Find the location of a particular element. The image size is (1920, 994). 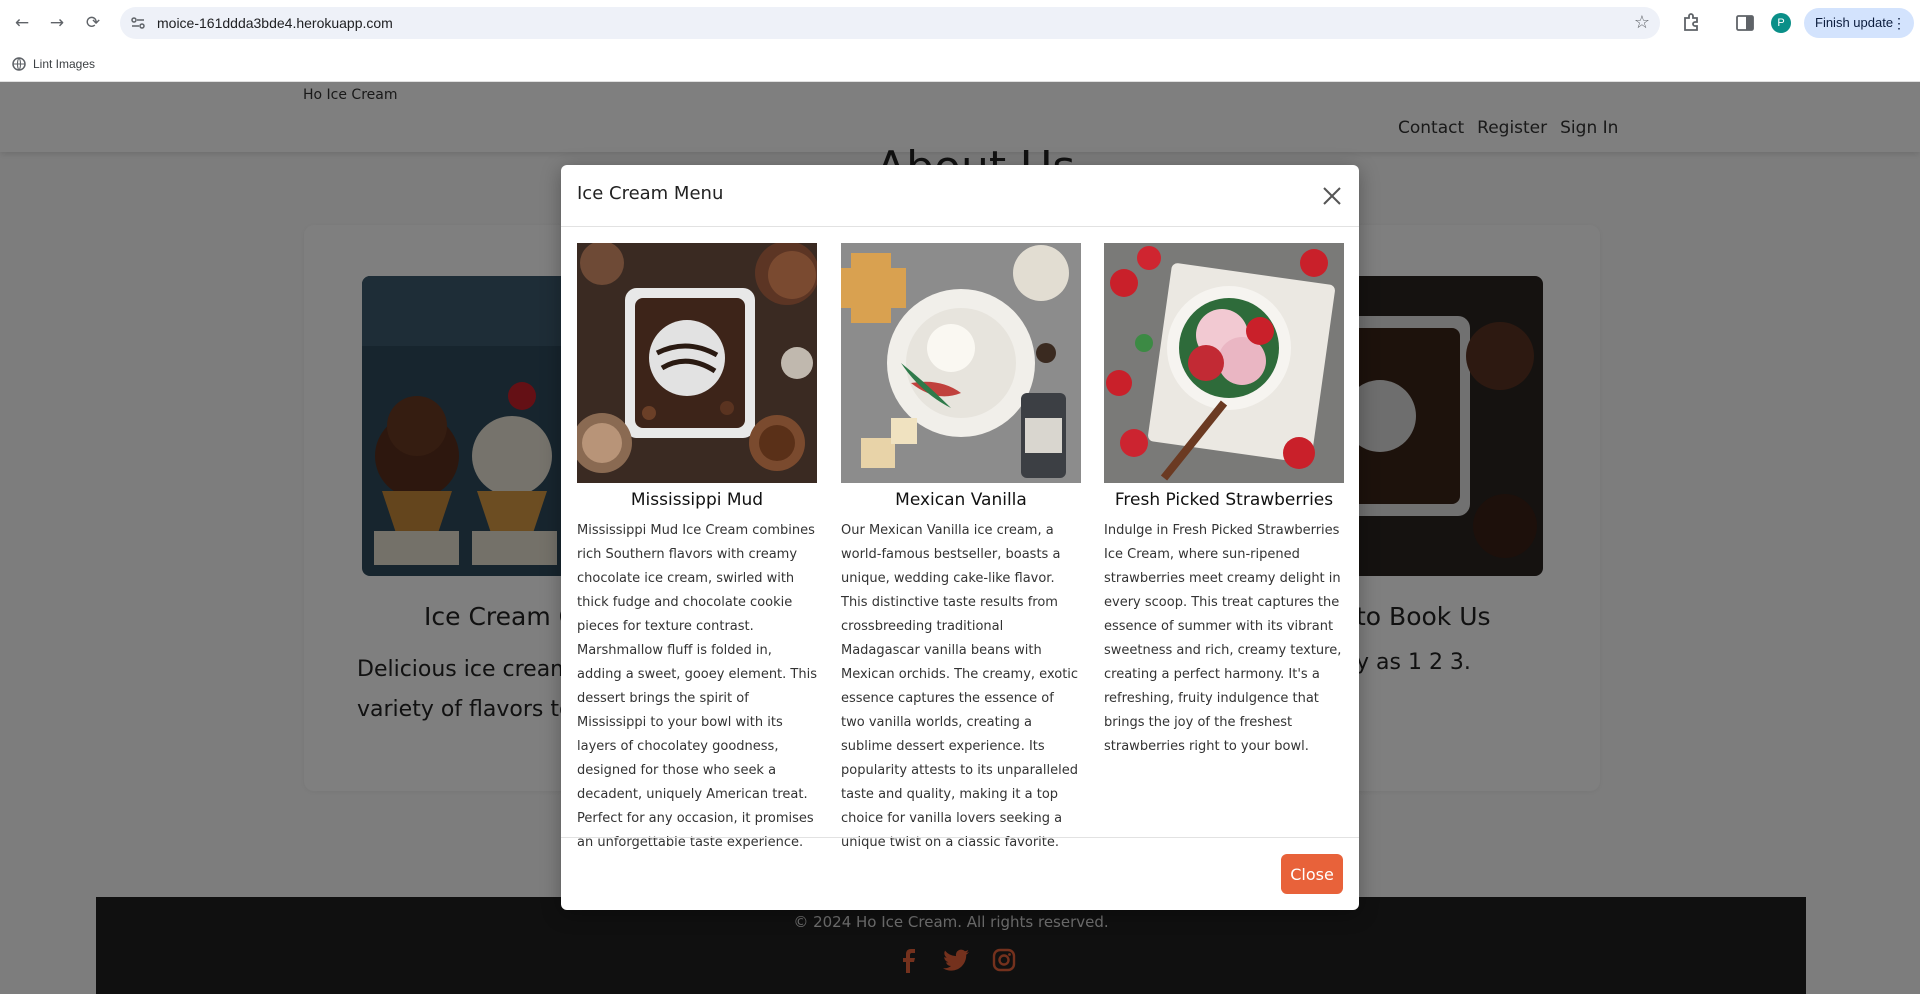

profile-avatar: P is located at coordinates (1781, 23).